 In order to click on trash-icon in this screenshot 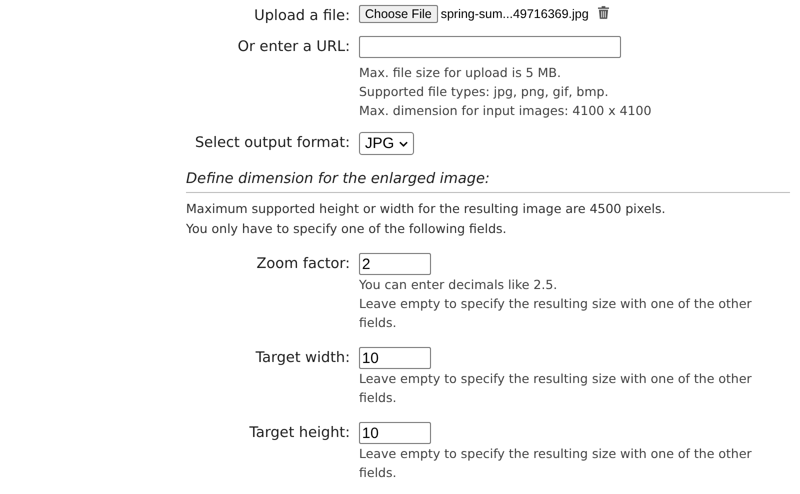, I will do `click(603, 12)`.